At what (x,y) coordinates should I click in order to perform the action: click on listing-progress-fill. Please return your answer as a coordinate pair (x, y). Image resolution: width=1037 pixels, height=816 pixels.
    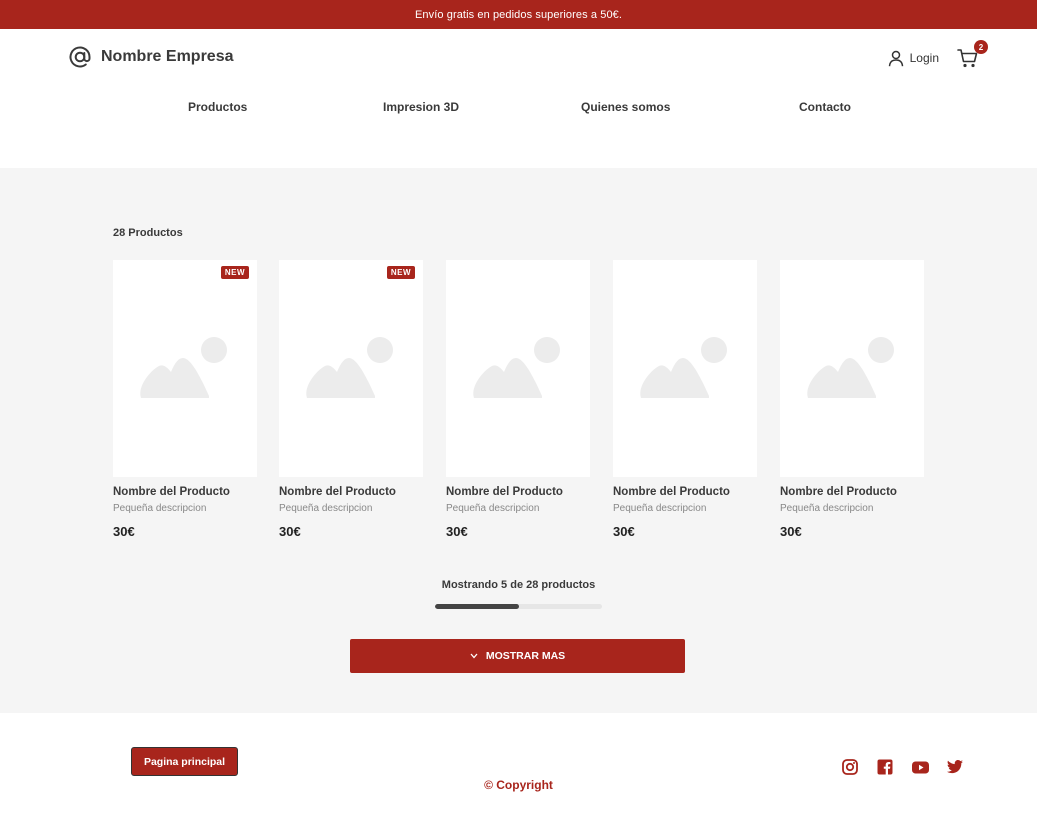
    Looking at the image, I should click on (477, 606).